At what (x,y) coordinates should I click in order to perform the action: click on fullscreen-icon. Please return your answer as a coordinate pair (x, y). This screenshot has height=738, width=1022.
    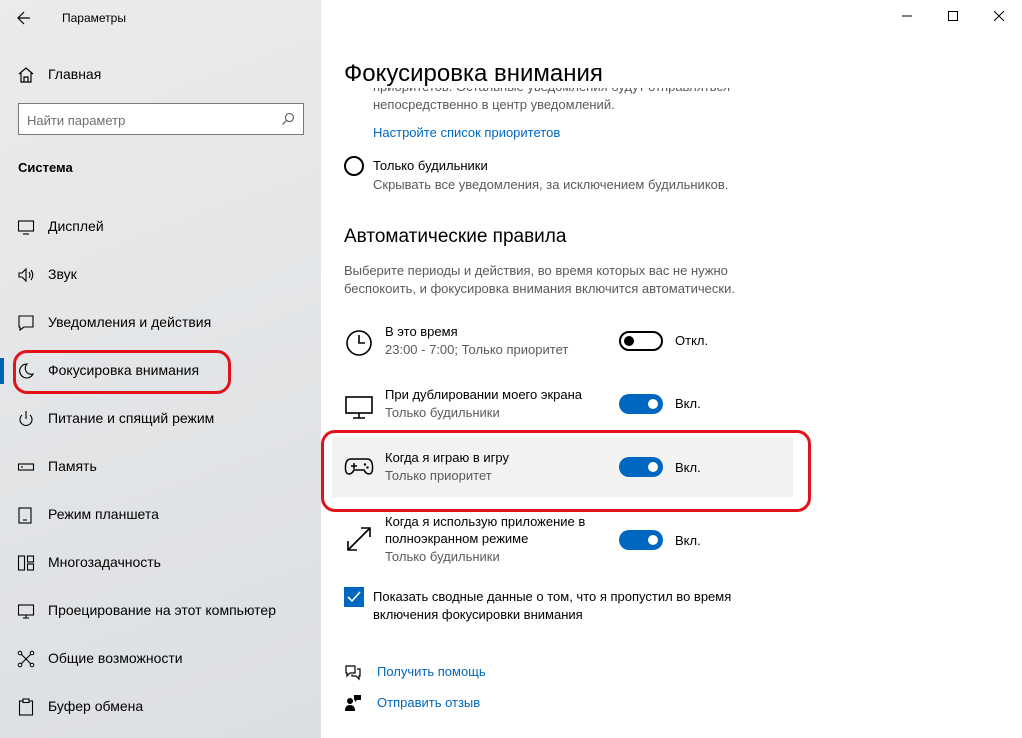
    Looking at the image, I should click on (359, 539).